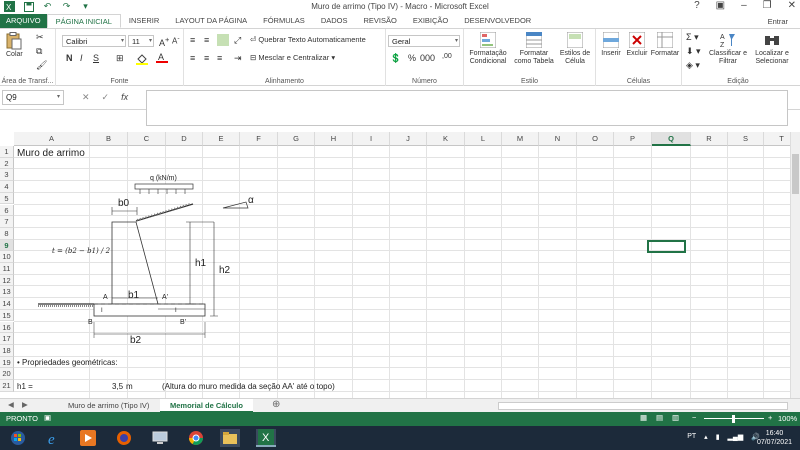  Describe the element at coordinates (666, 246) in the screenshot. I see `selected-cell-q9` at that location.